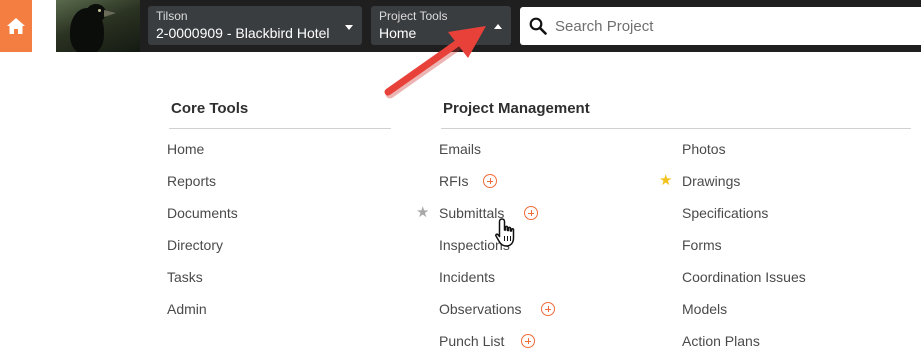  What do you see at coordinates (725, 26) in the screenshot?
I see `search-input` at bounding box center [725, 26].